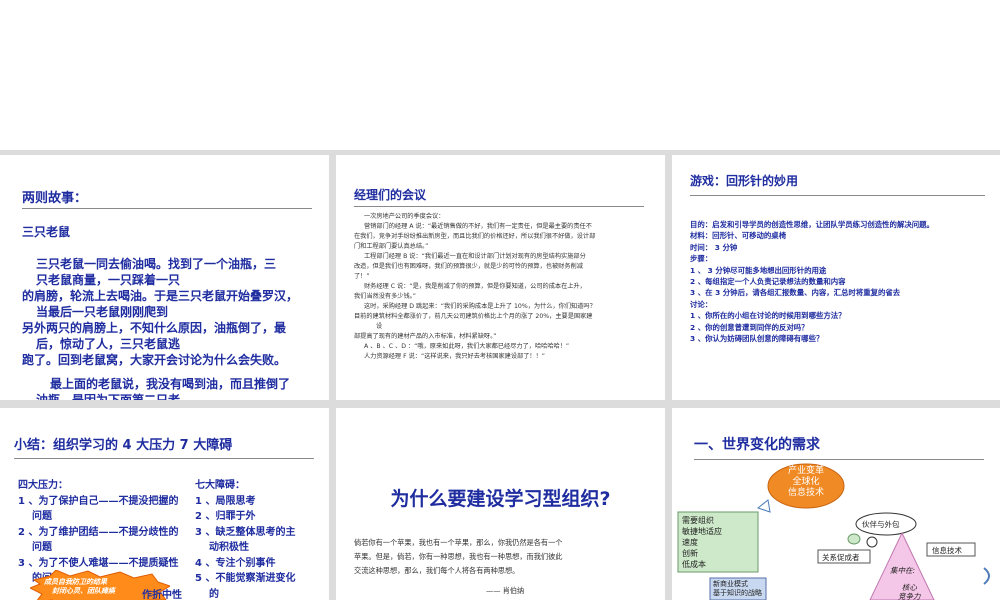 The width and height of the screenshot is (1000, 600). I want to click on instruction-line: 步骤：, so click(701, 259).